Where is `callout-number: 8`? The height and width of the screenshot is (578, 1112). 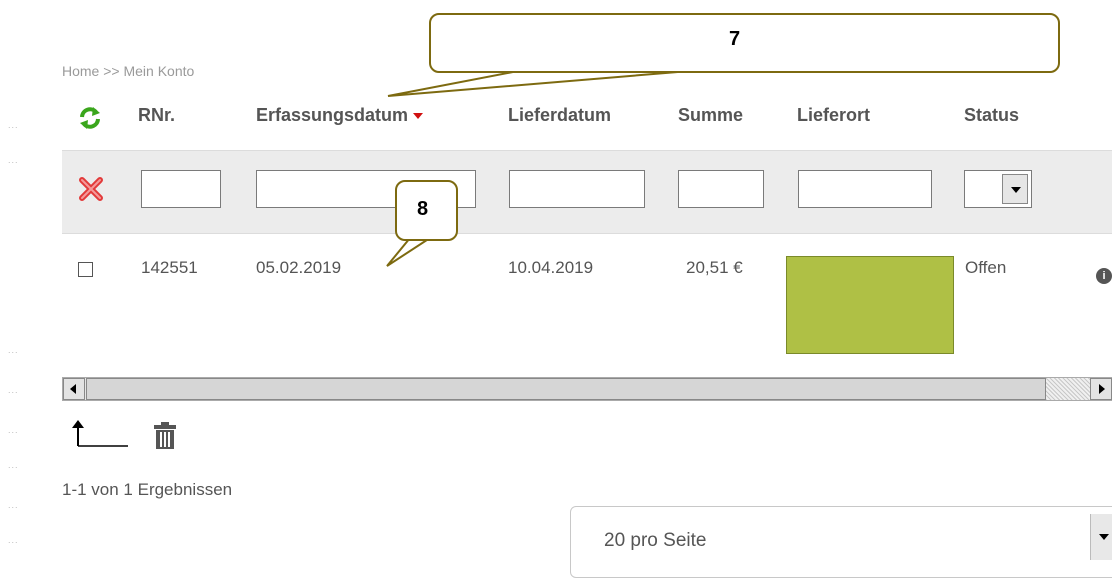 callout-number: 8 is located at coordinates (423, 209).